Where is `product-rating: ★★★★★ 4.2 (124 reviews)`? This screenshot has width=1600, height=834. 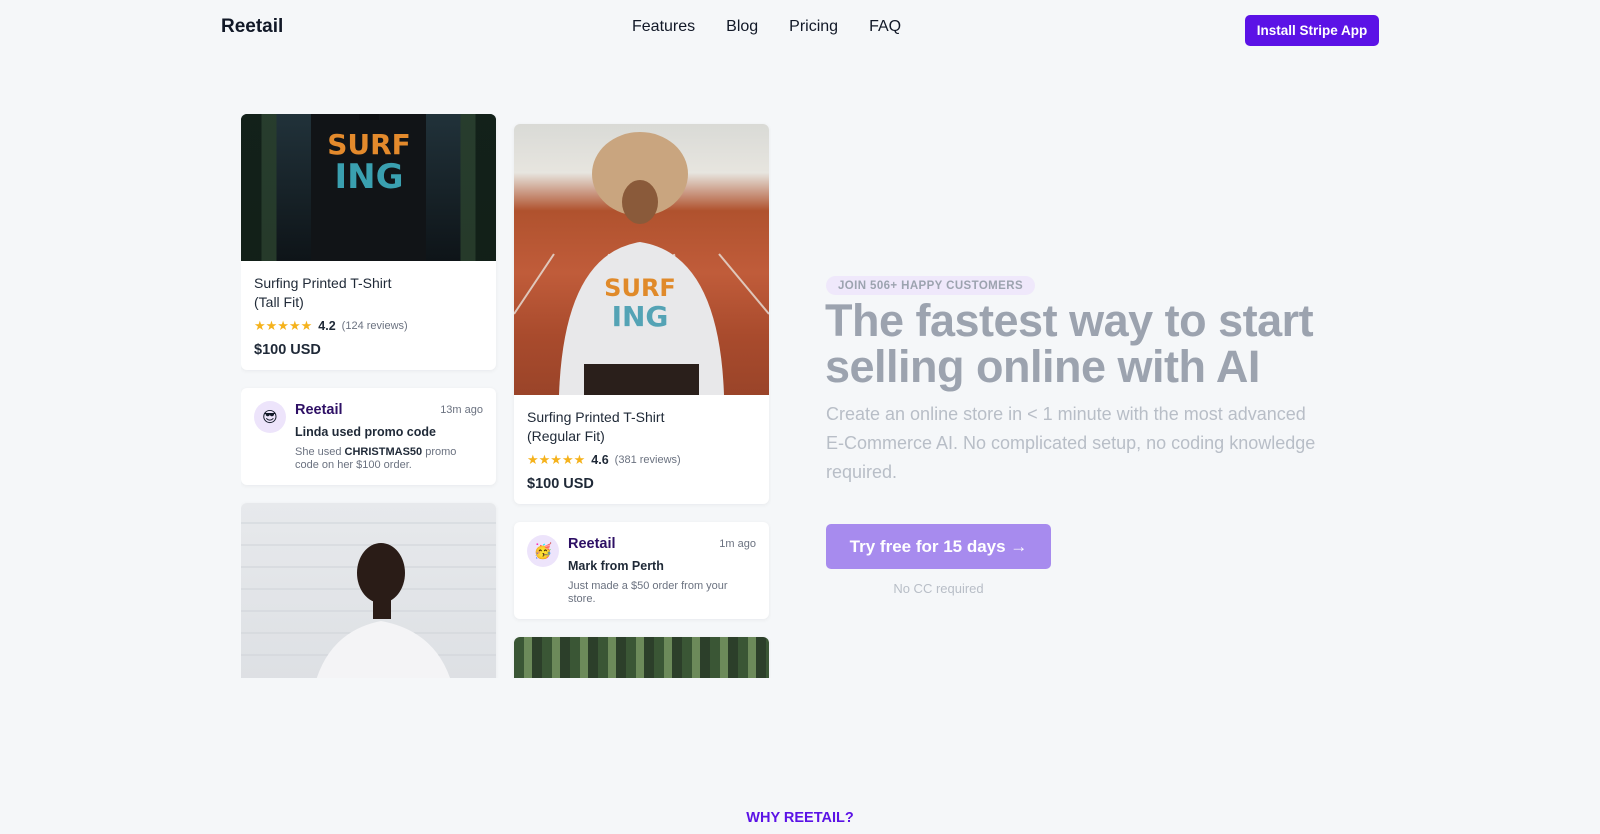 product-rating: ★★★★★ 4.2 (124 reviews) is located at coordinates (368, 326).